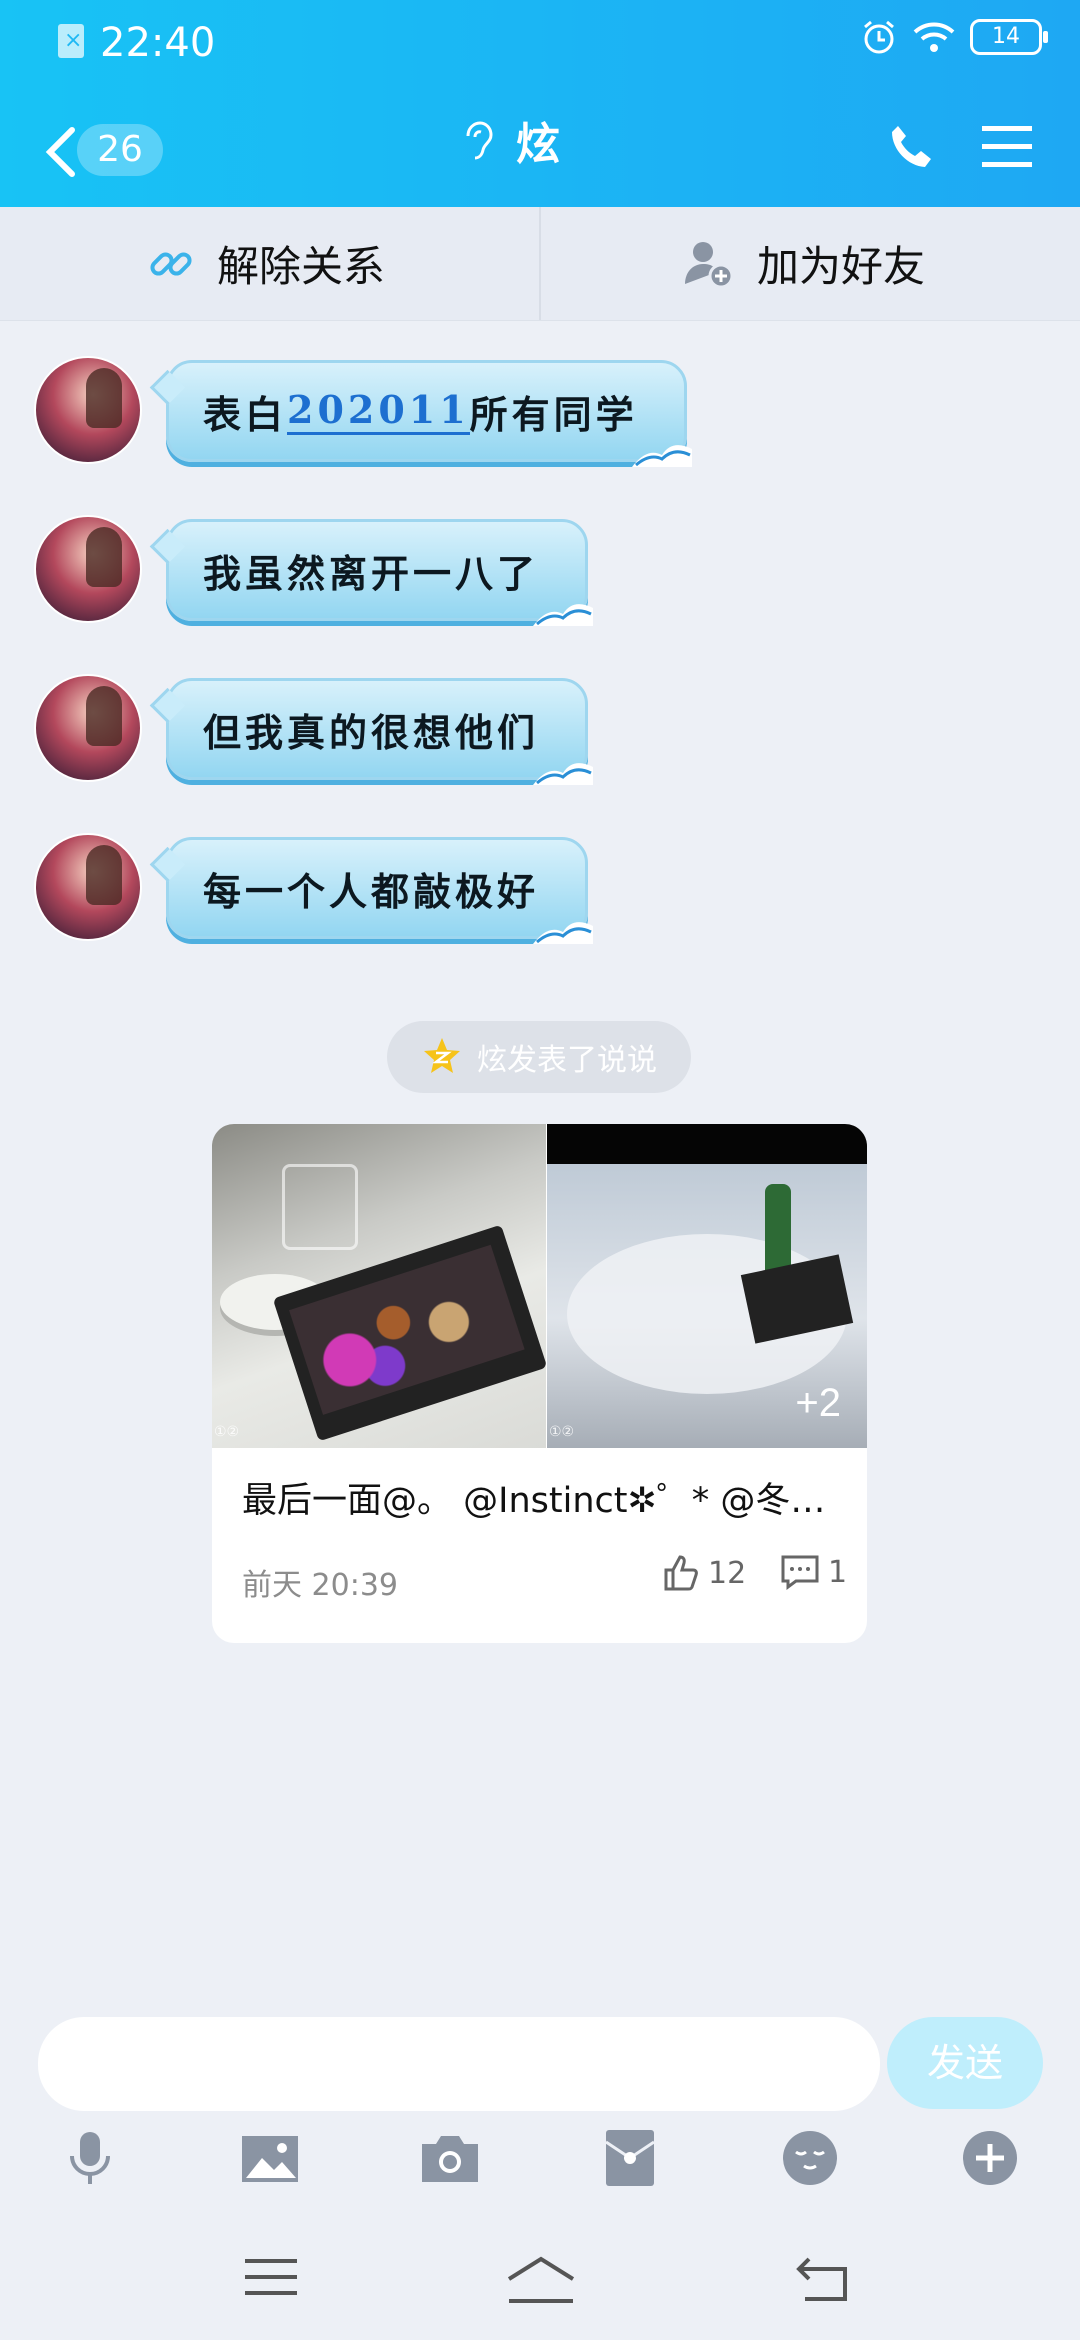 The image size is (1080, 2340). What do you see at coordinates (301, 266) in the screenshot?
I see `unbind-label: 解除关系` at bounding box center [301, 266].